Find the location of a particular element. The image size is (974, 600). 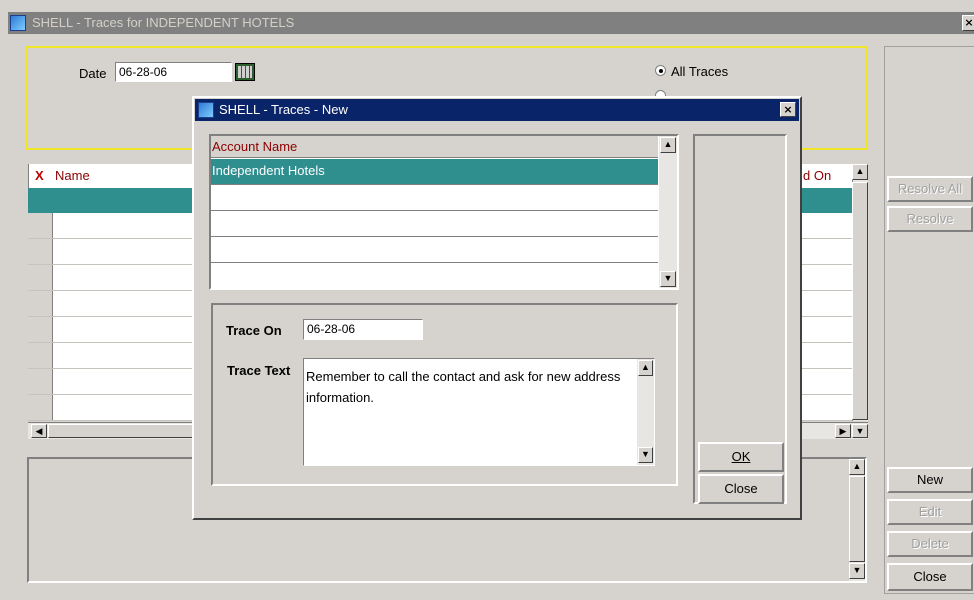

trace-on-label: Trace On is located at coordinates (254, 330).